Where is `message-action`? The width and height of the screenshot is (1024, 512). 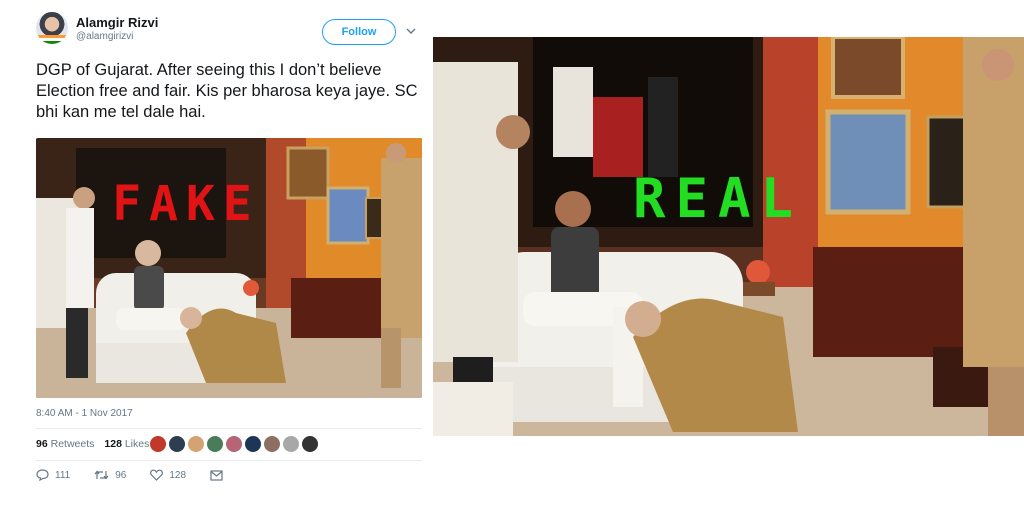 message-action is located at coordinates (216, 475).